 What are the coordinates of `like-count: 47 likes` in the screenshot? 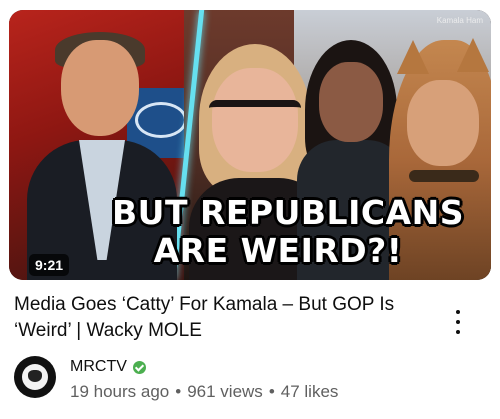 It's located at (309, 391).